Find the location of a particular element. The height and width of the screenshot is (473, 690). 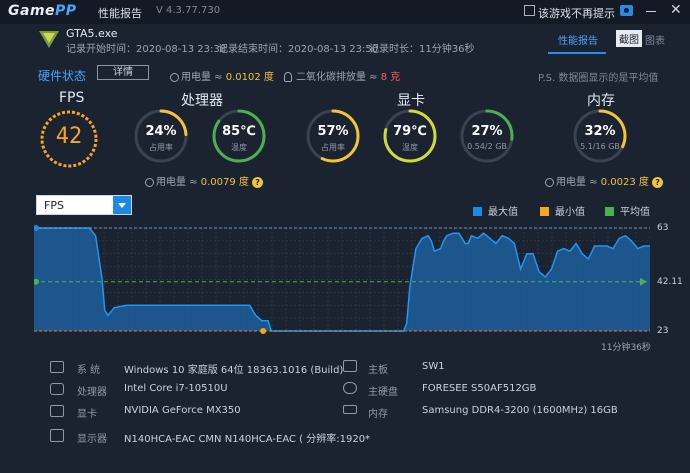

chart-duration-label: 11分钟36秒 is located at coordinates (626, 348).